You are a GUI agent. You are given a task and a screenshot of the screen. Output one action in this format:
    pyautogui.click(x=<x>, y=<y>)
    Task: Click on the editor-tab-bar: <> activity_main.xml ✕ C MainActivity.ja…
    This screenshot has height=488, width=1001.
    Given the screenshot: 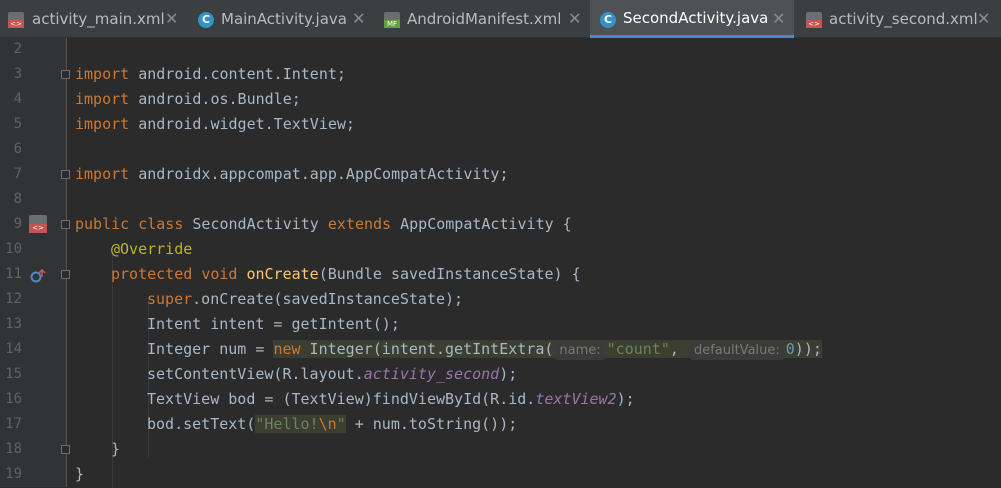 What is the action you would take?
    pyautogui.click(x=500, y=19)
    